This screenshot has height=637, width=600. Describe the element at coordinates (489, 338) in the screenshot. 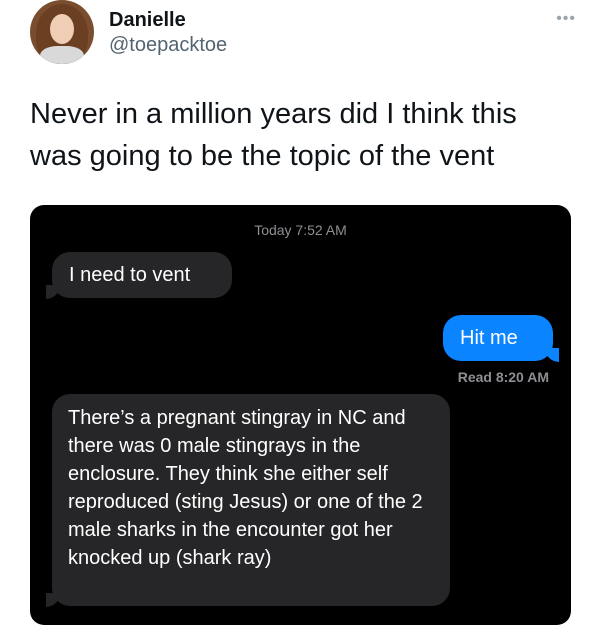

I see `message-text: Hit me` at that location.